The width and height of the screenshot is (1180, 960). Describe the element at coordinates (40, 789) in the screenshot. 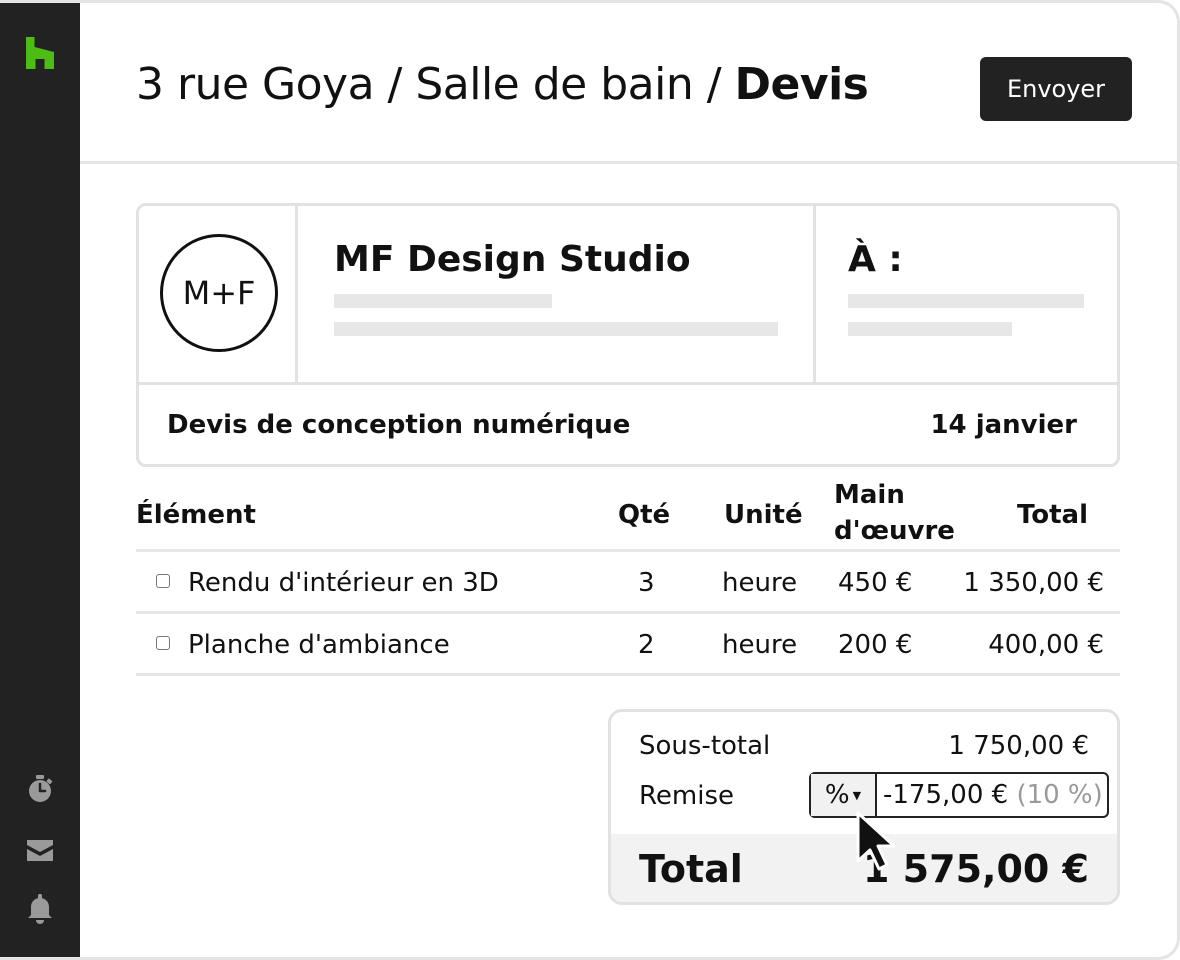

I see `stopwatch-icon` at that location.